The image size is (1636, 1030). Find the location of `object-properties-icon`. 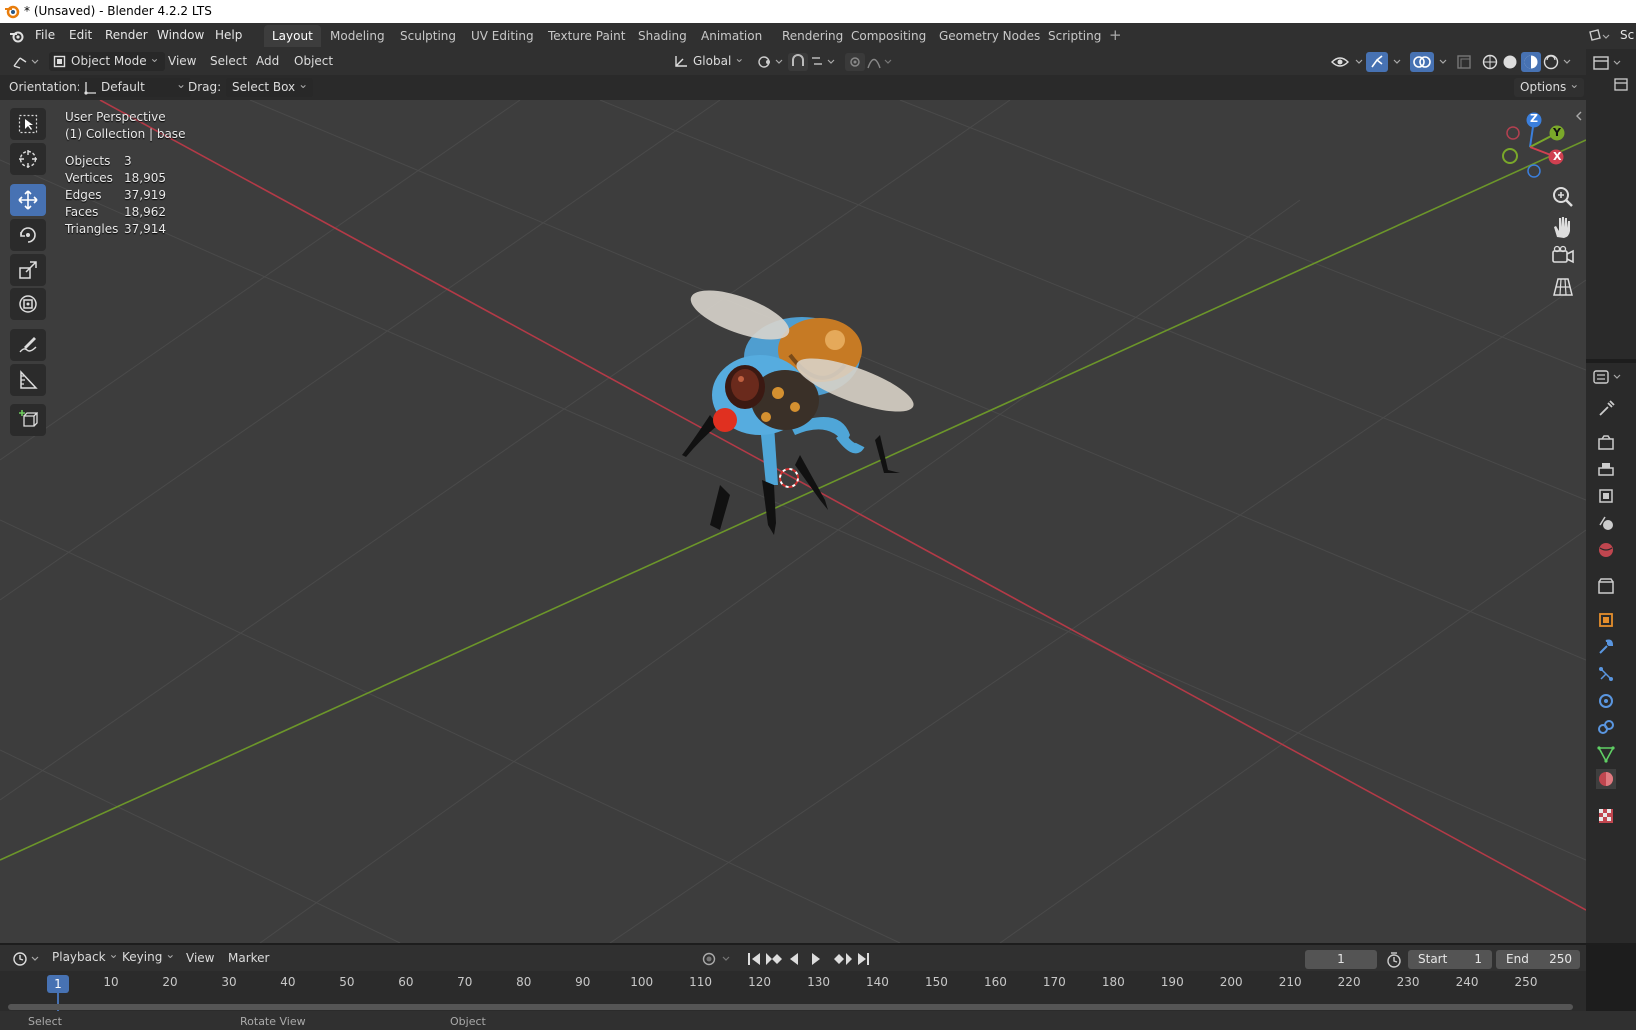

object-properties-icon is located at coordinates (1606, 620).